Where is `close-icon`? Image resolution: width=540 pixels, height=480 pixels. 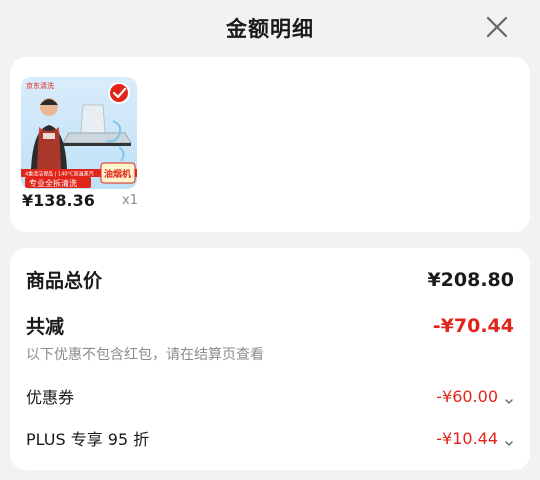 close-icon is located at coordinates (497, 27).